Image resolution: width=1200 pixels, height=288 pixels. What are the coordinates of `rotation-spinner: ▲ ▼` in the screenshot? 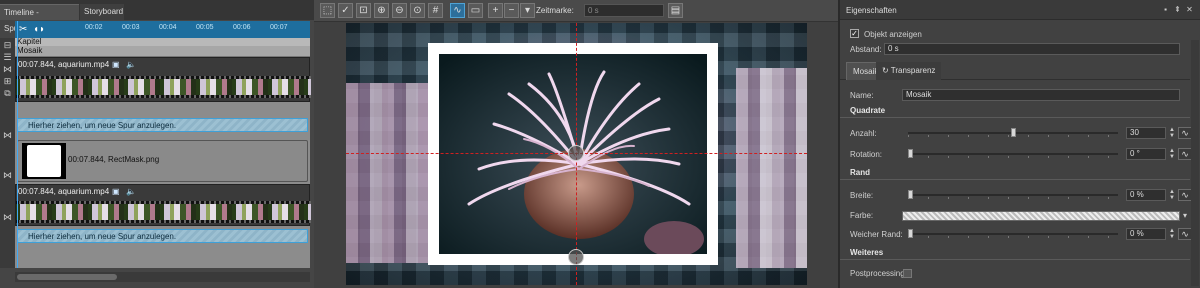 It's located at (1172, 154).